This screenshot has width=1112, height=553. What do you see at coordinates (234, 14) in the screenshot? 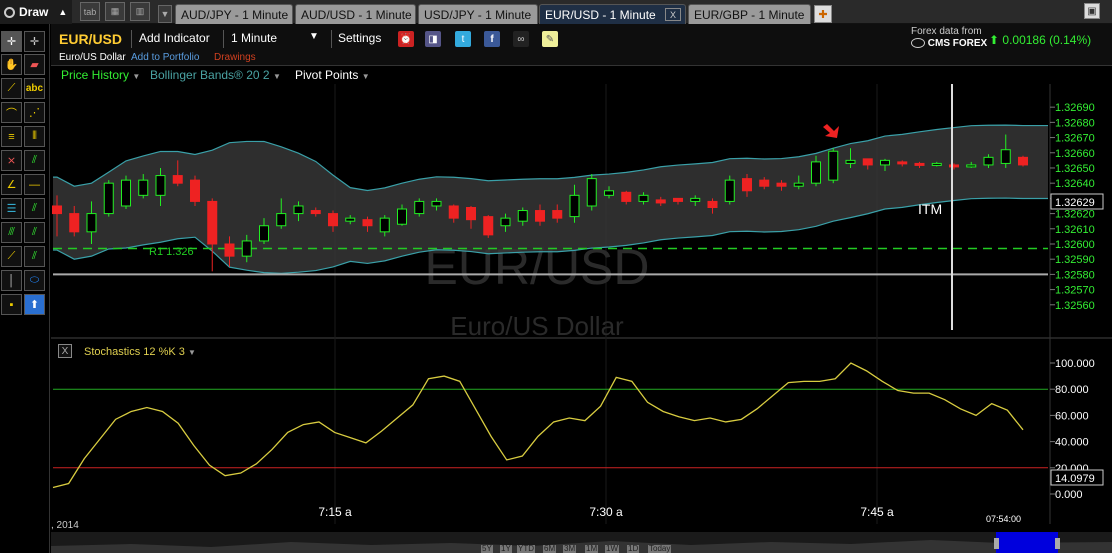
I see `tab-audjpy: AUD/JPY - 1 Minute` at bounding box center [234, 14].